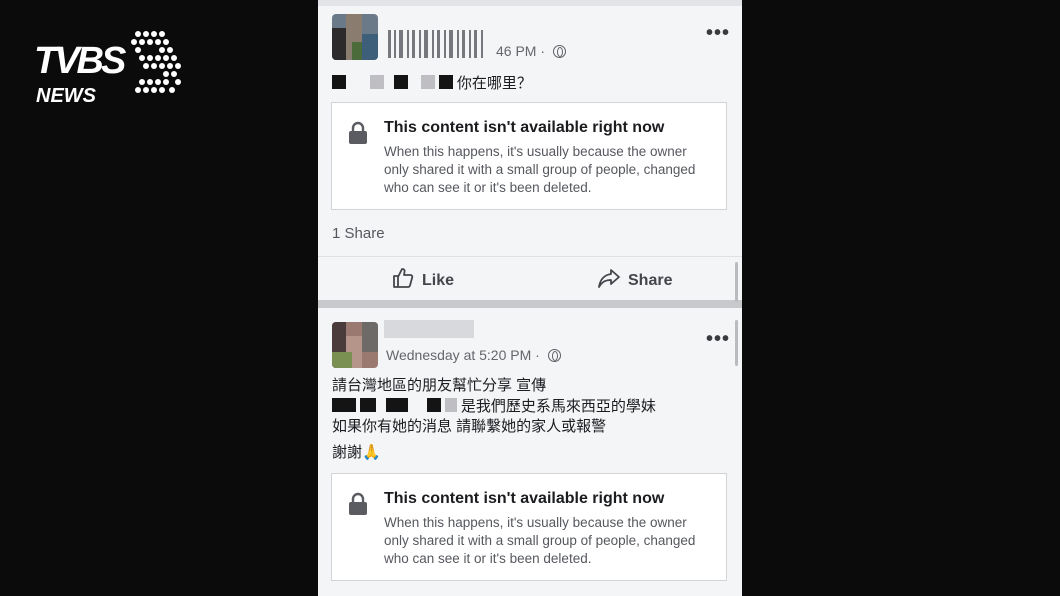  I want to click on tvbs-news-logo: TVBS NEWS, so click(108, 68).